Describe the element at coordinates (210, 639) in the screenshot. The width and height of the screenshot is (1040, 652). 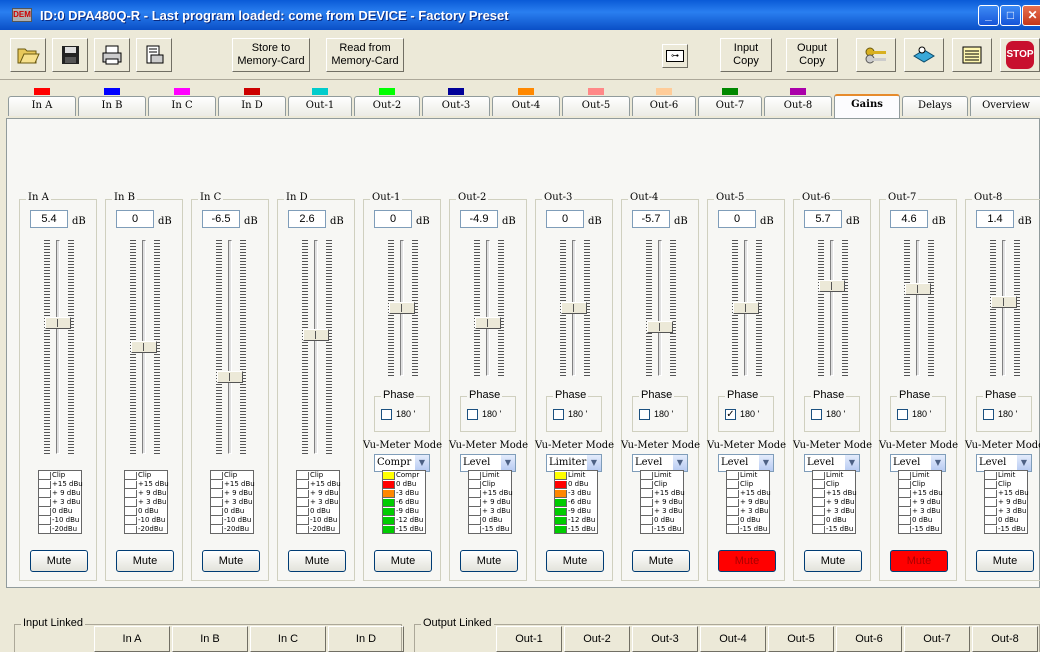
I see `input-link-in-b-button: In B` at that location.